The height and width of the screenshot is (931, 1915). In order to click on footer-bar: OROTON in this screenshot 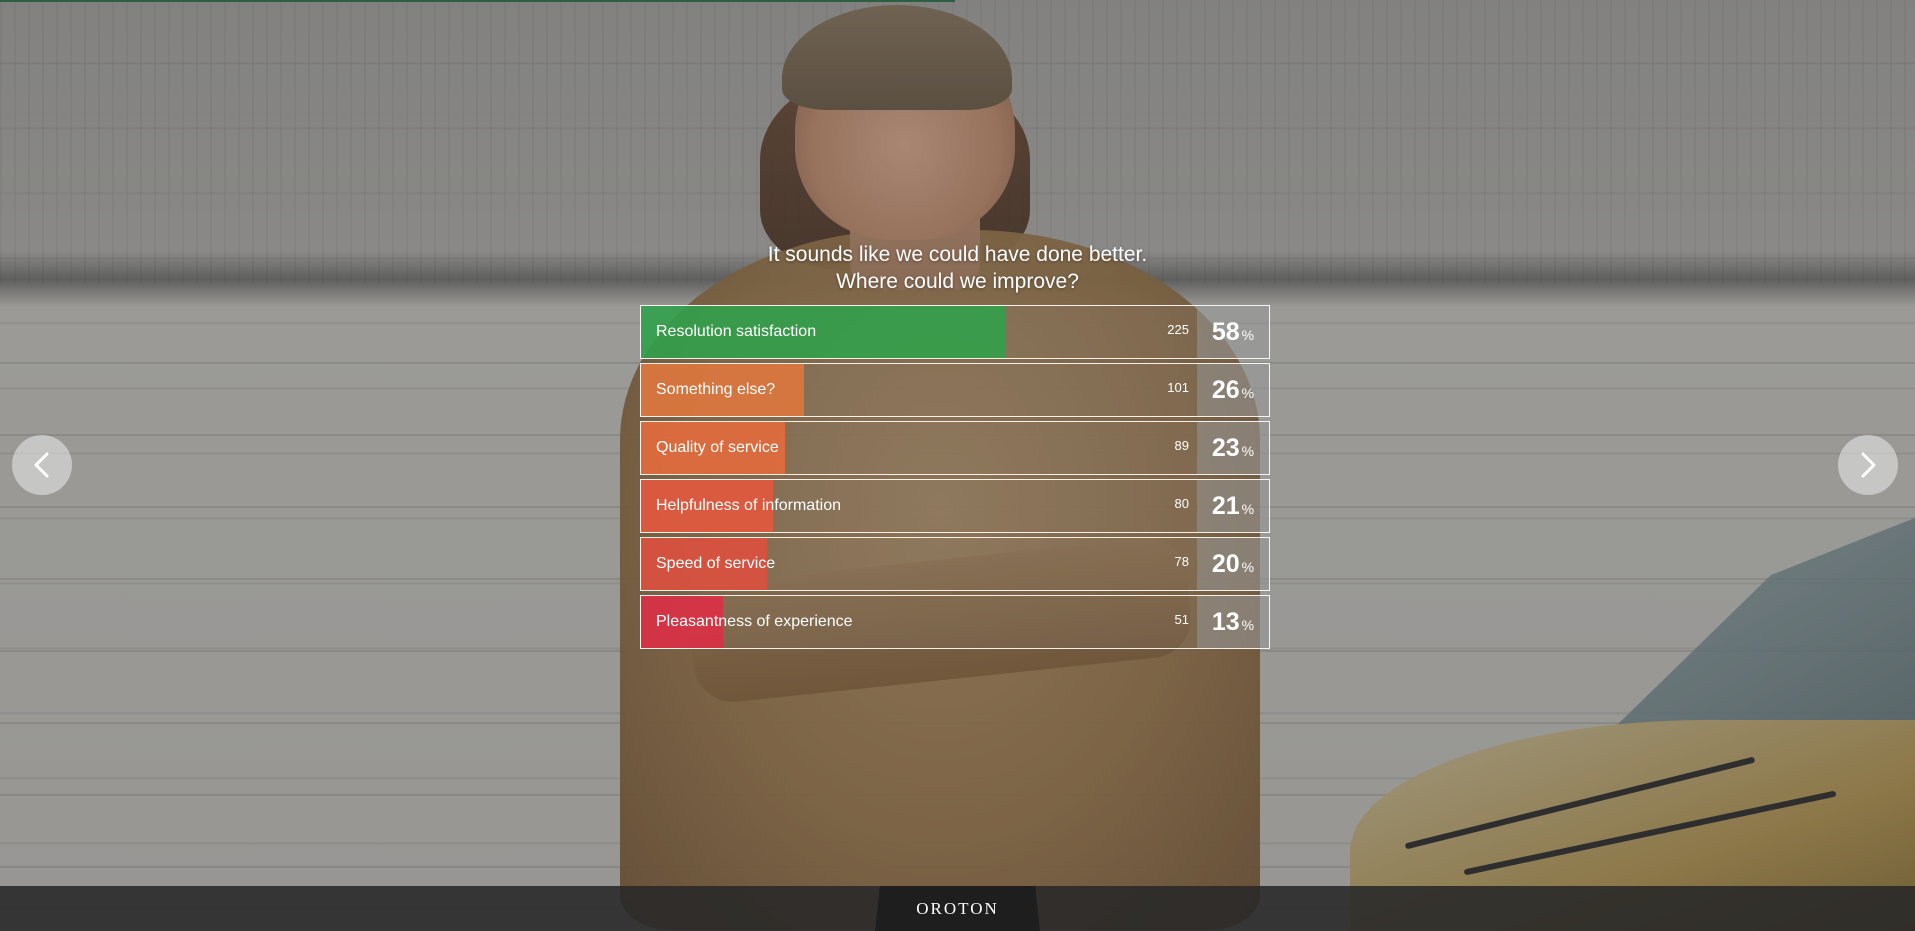, I will do `click(957, 908)`.